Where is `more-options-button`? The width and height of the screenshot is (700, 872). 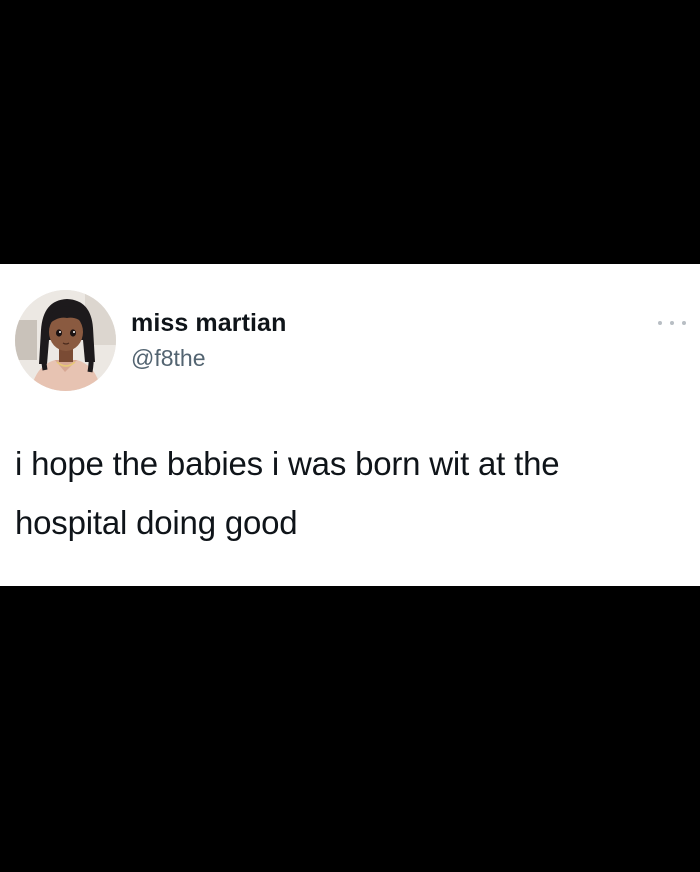 more-options-button is located at coordinates (672, 323).